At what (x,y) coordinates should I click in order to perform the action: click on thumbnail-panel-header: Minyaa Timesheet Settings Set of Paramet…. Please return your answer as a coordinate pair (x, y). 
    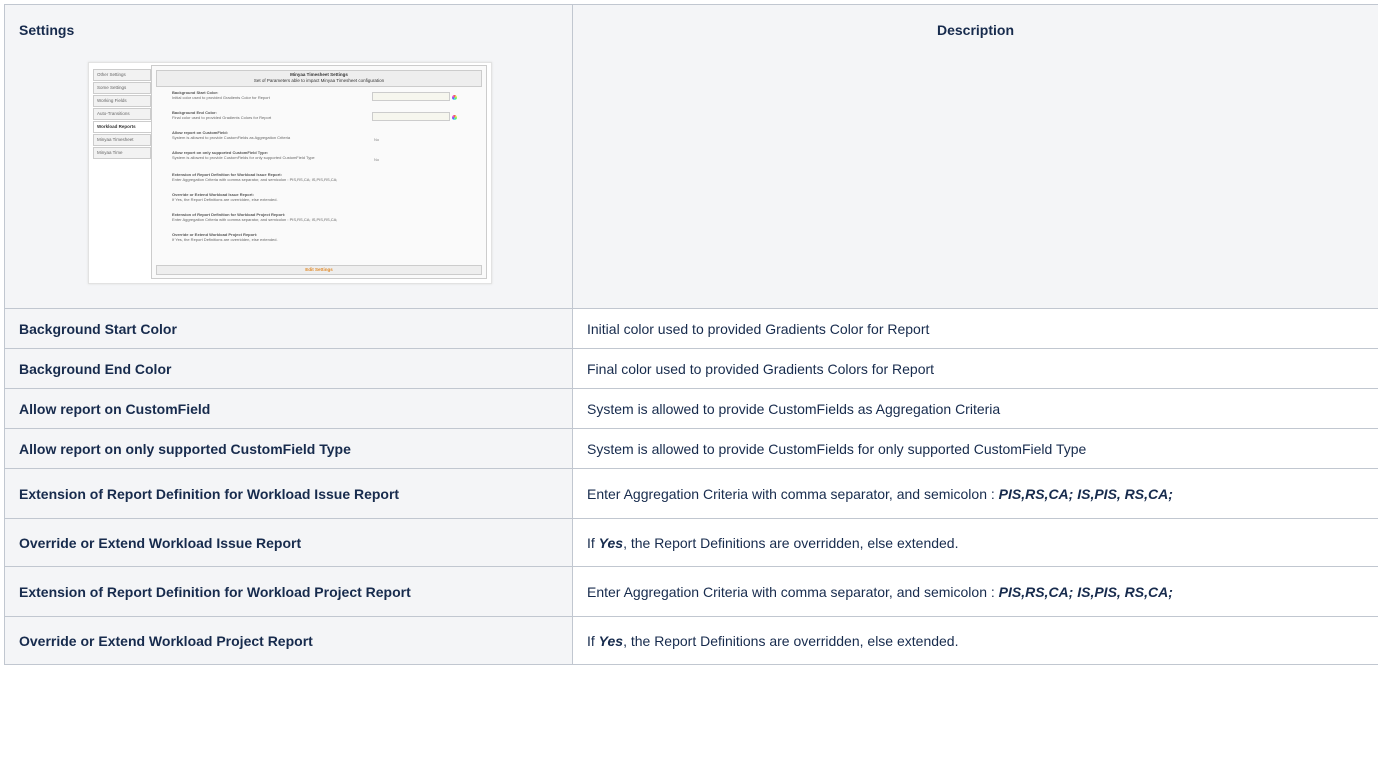
    Looking at the image, I should click on (319, 78).